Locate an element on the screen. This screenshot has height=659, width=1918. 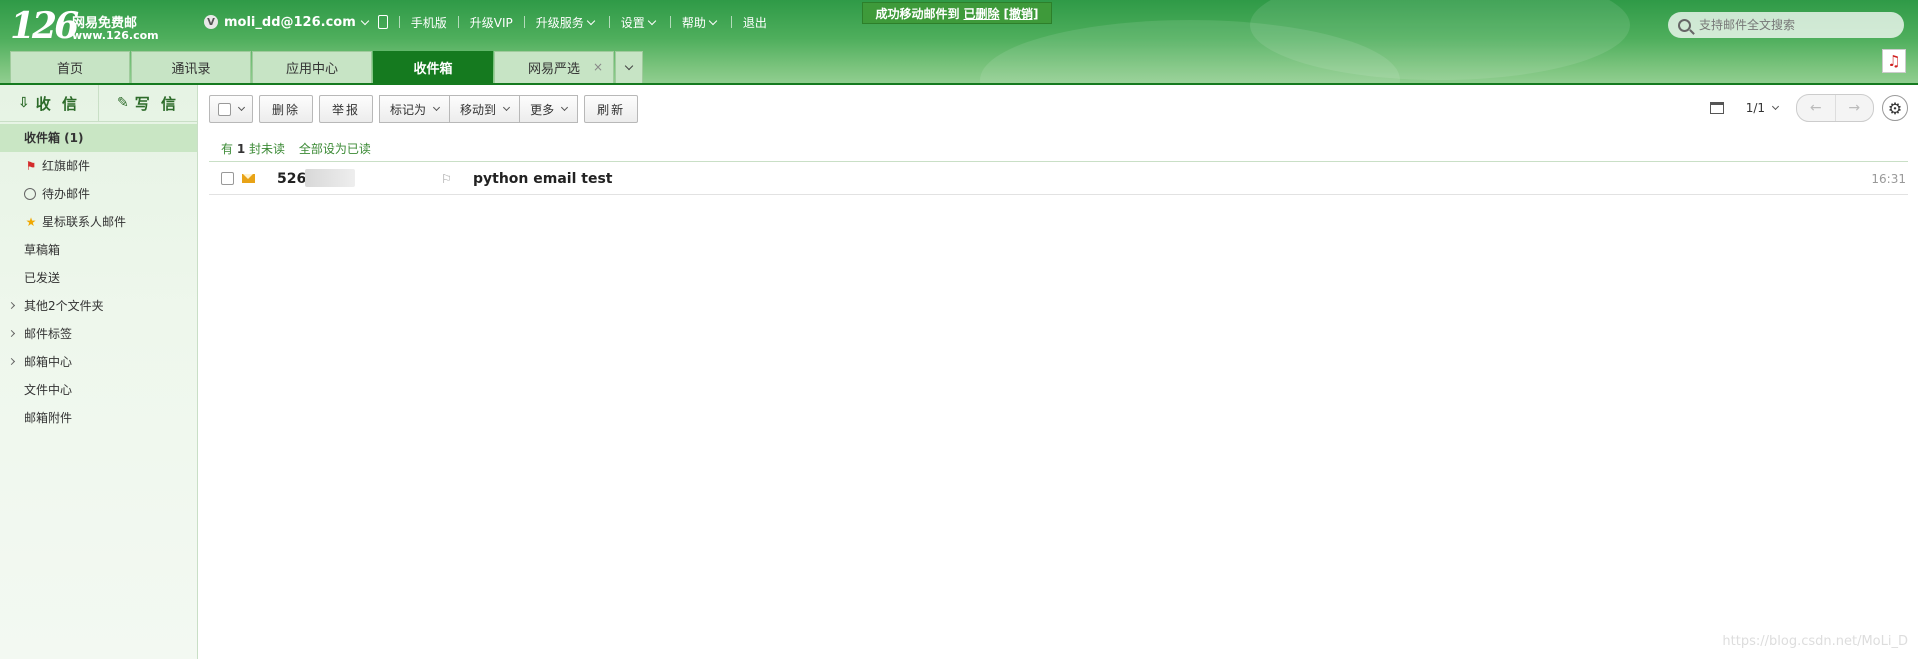
account-name: moli_dd@126.com is located at coordinates (290, 22).